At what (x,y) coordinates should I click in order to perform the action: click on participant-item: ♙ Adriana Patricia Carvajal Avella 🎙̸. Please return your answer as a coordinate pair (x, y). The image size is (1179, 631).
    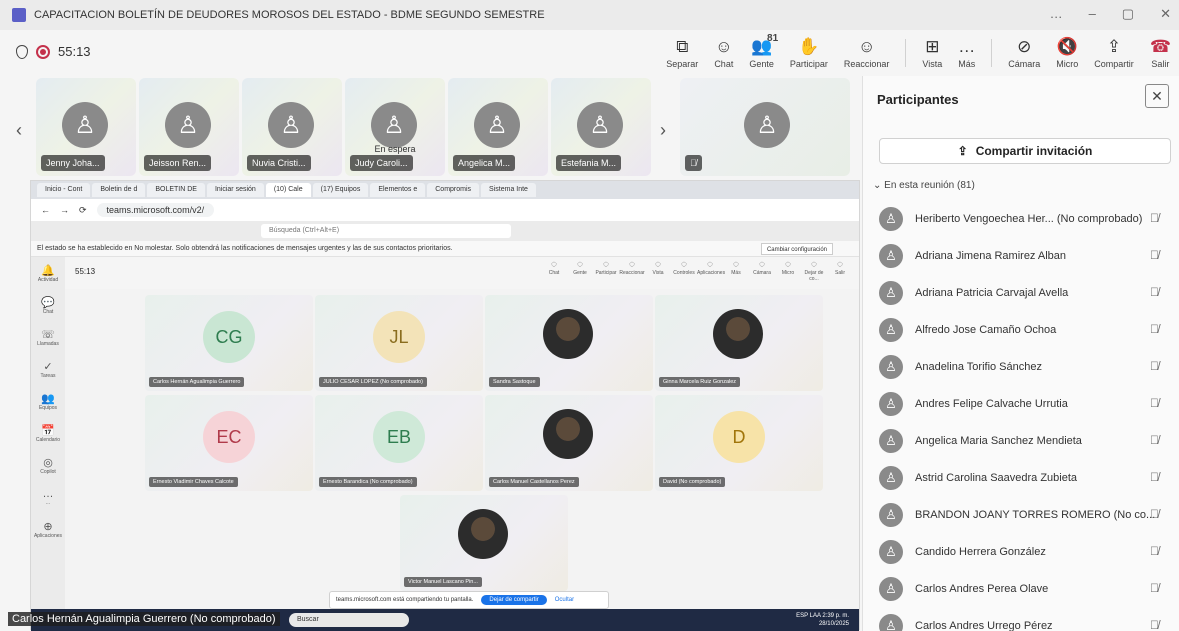
    Looking at the image, I should click on (1021, 292).